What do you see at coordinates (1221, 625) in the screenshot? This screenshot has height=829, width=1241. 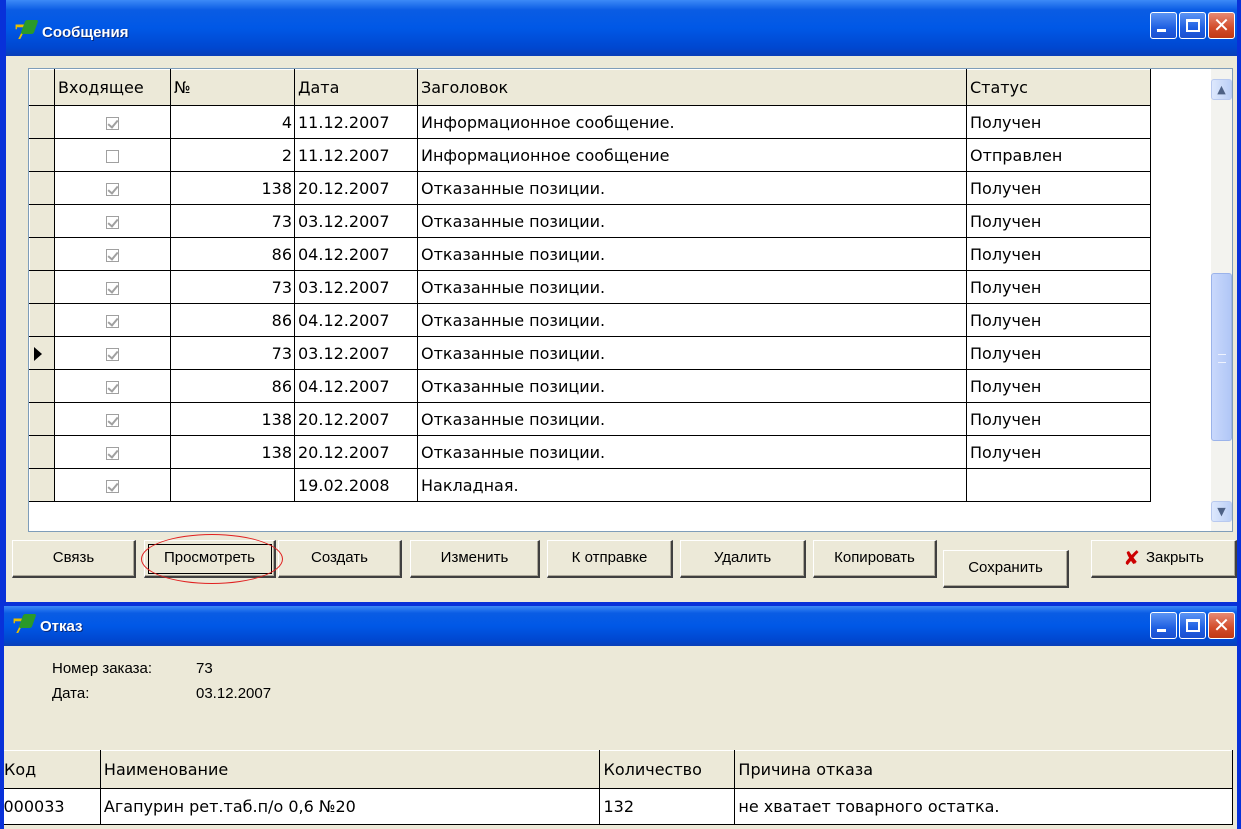 I see `close-window-button: ✕` at bounding box center [1221, 625].